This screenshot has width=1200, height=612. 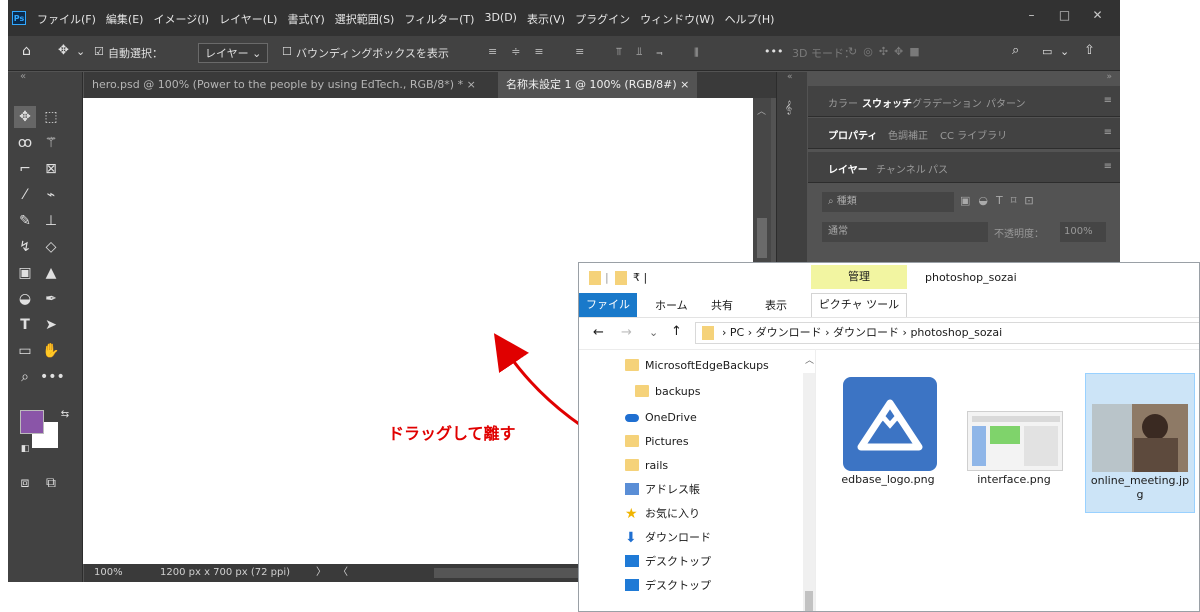 I want to click on history-brush-tool-icon: ↯, so click(x=25, y=247).